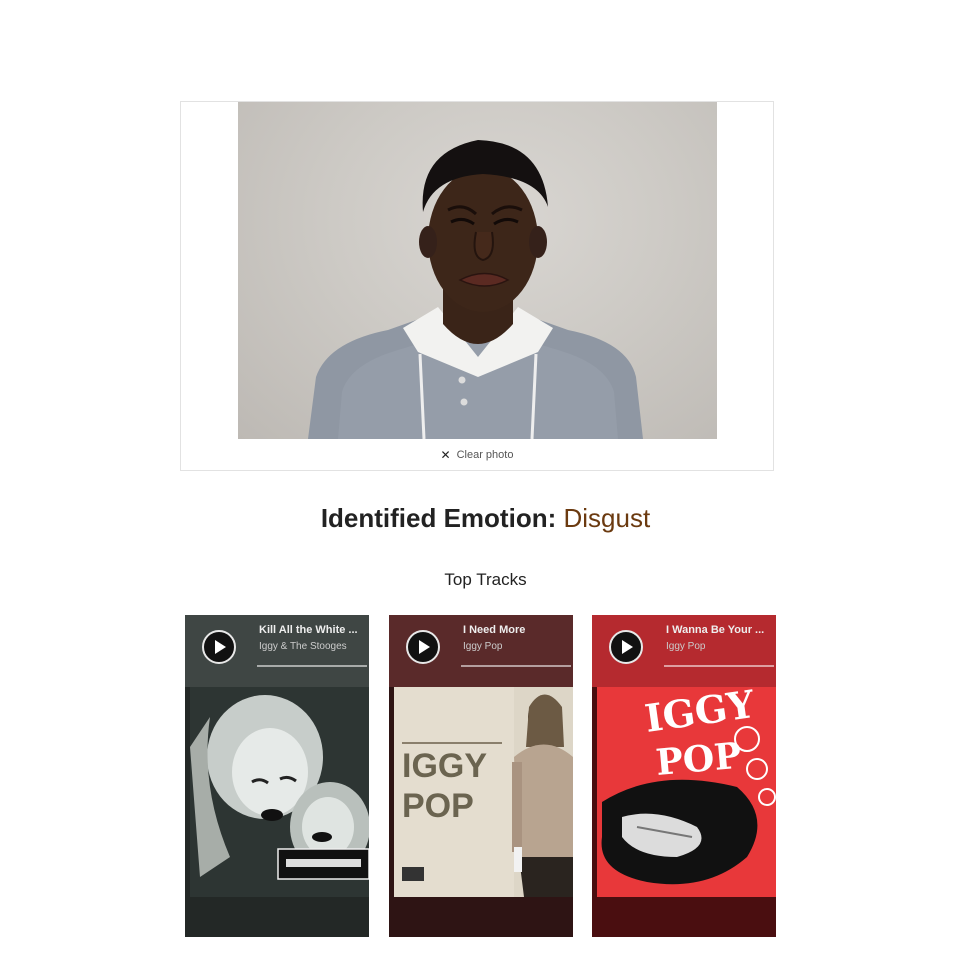 The height and width of the screenshot is (971, 971). What do you see at coordinates (444, 766) in the screenshot?
I see `cover-text: IGGY` at bounding box center [444, 766].